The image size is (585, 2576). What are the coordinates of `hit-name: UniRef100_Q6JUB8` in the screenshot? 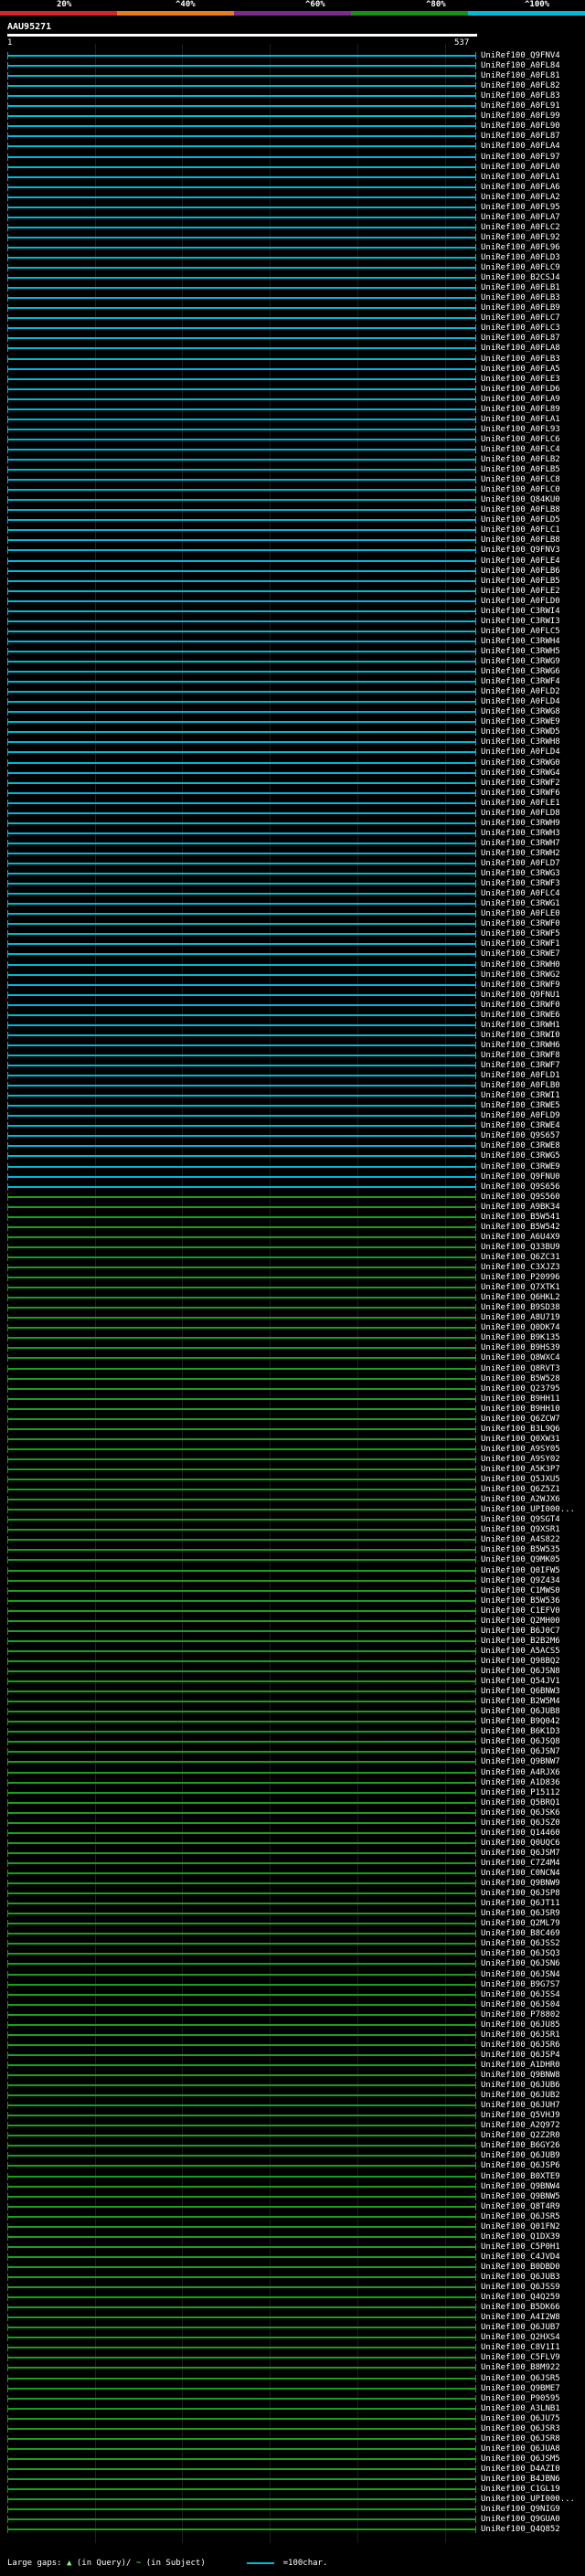 It's located at (520, 1711).